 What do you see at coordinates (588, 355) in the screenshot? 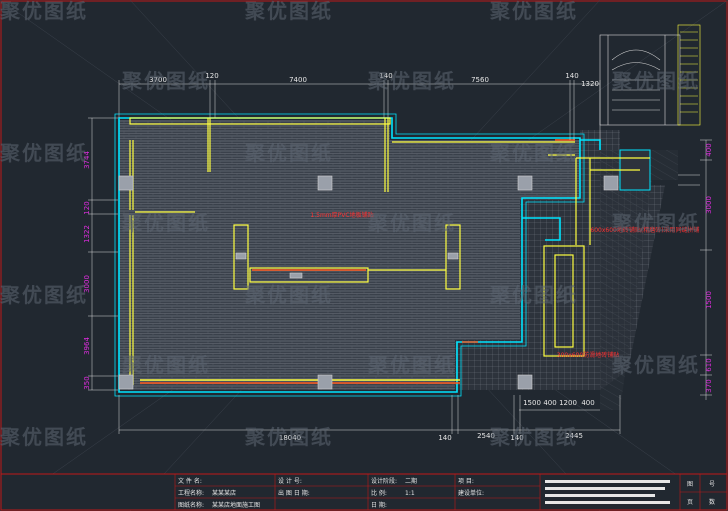
I see `annotation-tile-300: 300x600防滑地砖铺贴` at bounding box center [588, 355].